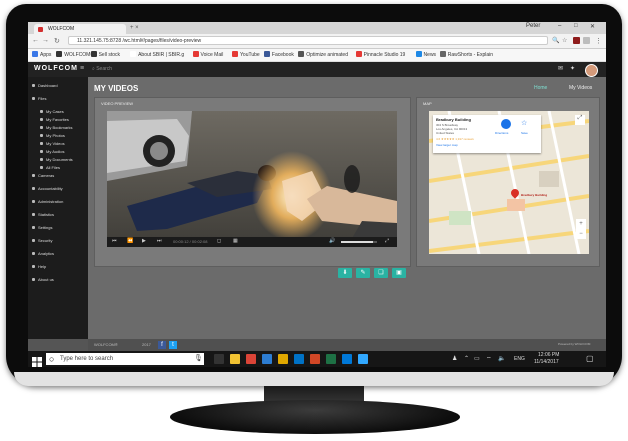 This screenshot has height=441, width=628. I want to click on rewind-icon: ⏪, so click(130, 241).